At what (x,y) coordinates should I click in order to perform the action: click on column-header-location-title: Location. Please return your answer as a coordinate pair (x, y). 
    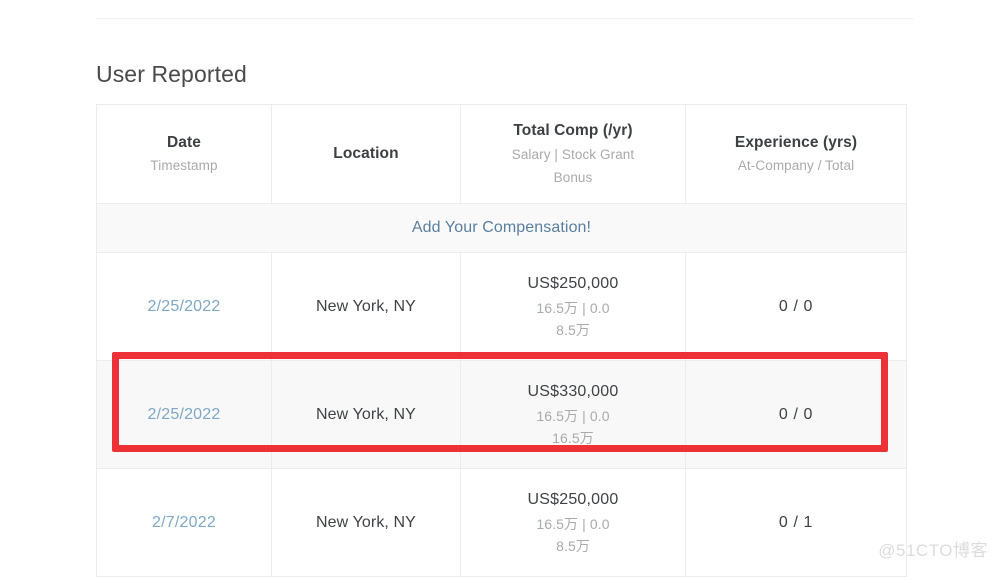
    Looking at the image, I should click on (366, 154).